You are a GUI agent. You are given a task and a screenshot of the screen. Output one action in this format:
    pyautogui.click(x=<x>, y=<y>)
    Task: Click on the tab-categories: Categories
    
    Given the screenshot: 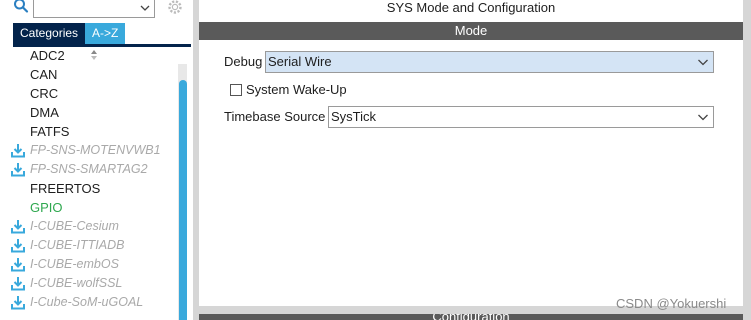 What is the action you would take?
    pyautogui.click(x=49, y=33)
    